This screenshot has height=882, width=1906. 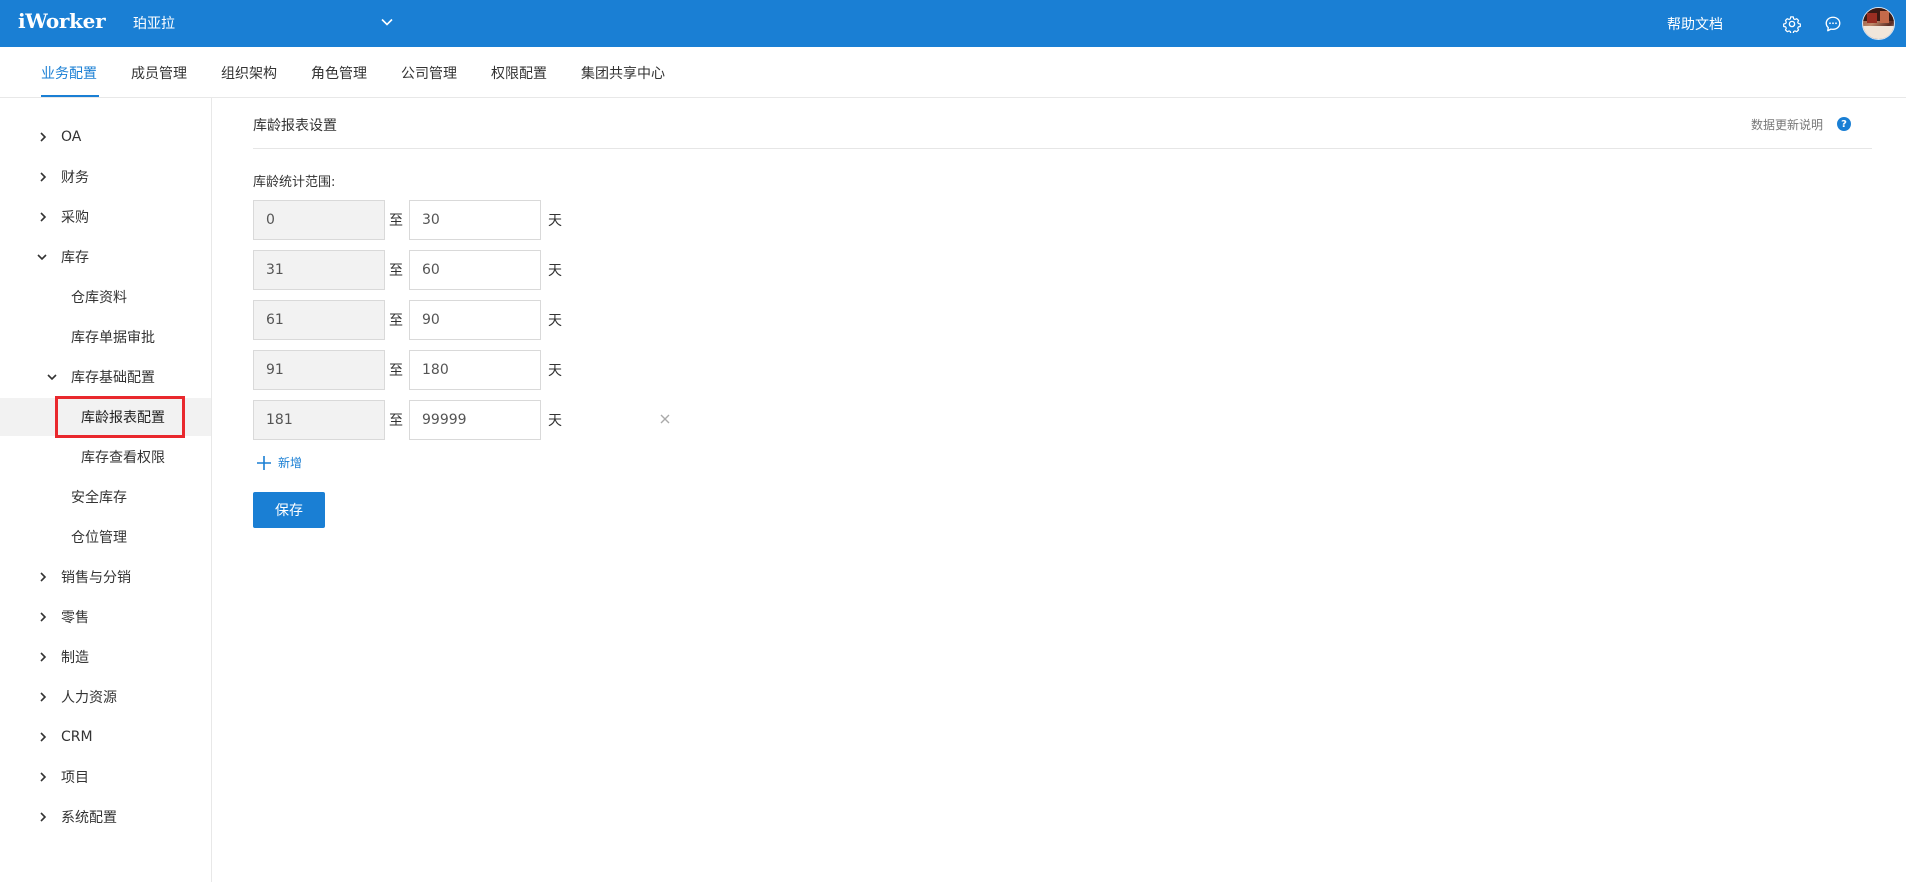 I want to click on range-row: 61 至 90 天, so click(x=453, y=320).